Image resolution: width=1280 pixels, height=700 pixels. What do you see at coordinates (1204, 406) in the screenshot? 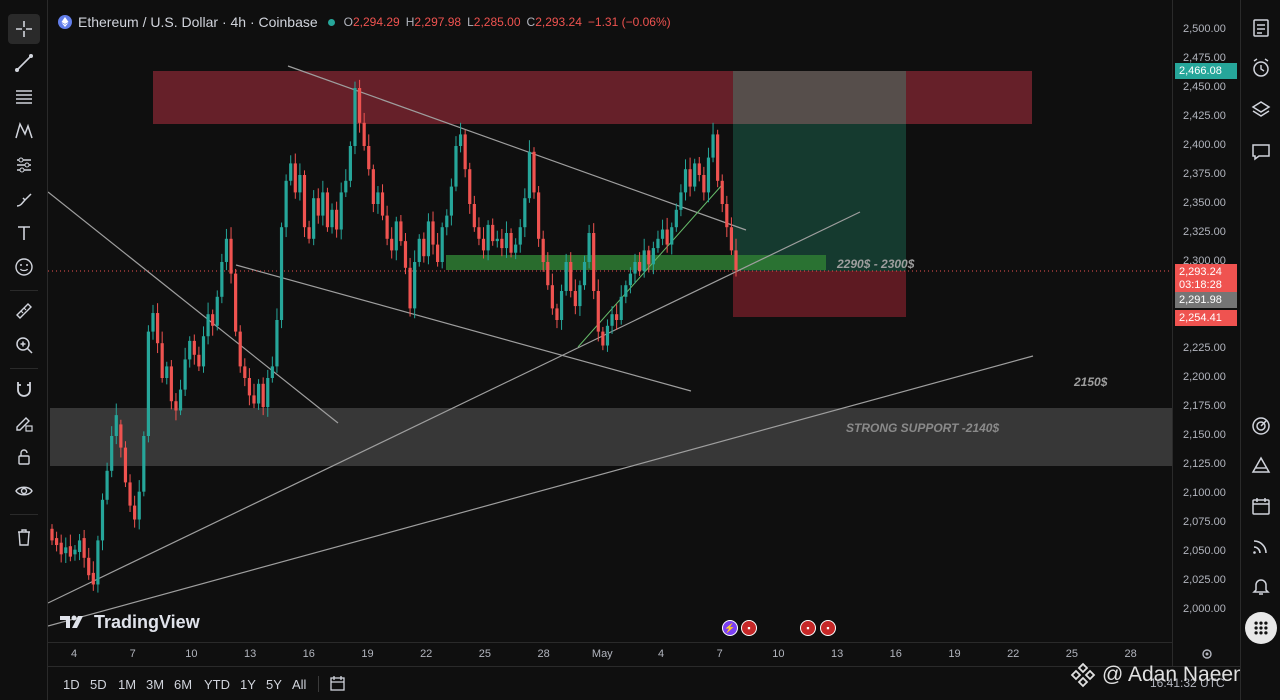
I see `price-tick: 2,175.00` at bounding box center [1204, 406].